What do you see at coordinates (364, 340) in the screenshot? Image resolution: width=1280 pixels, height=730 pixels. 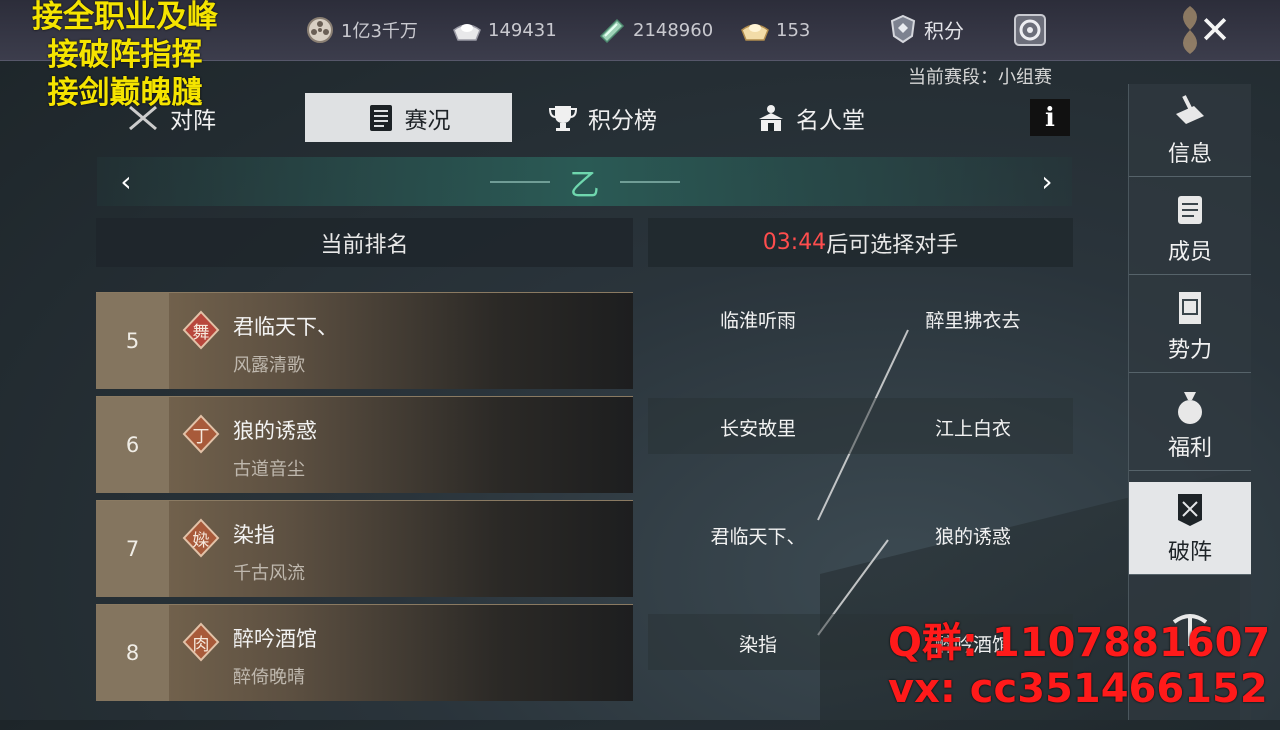 I see `ranking-row: 5 舞 君临天下、 风露清歌` at bounding box center [364, 340].